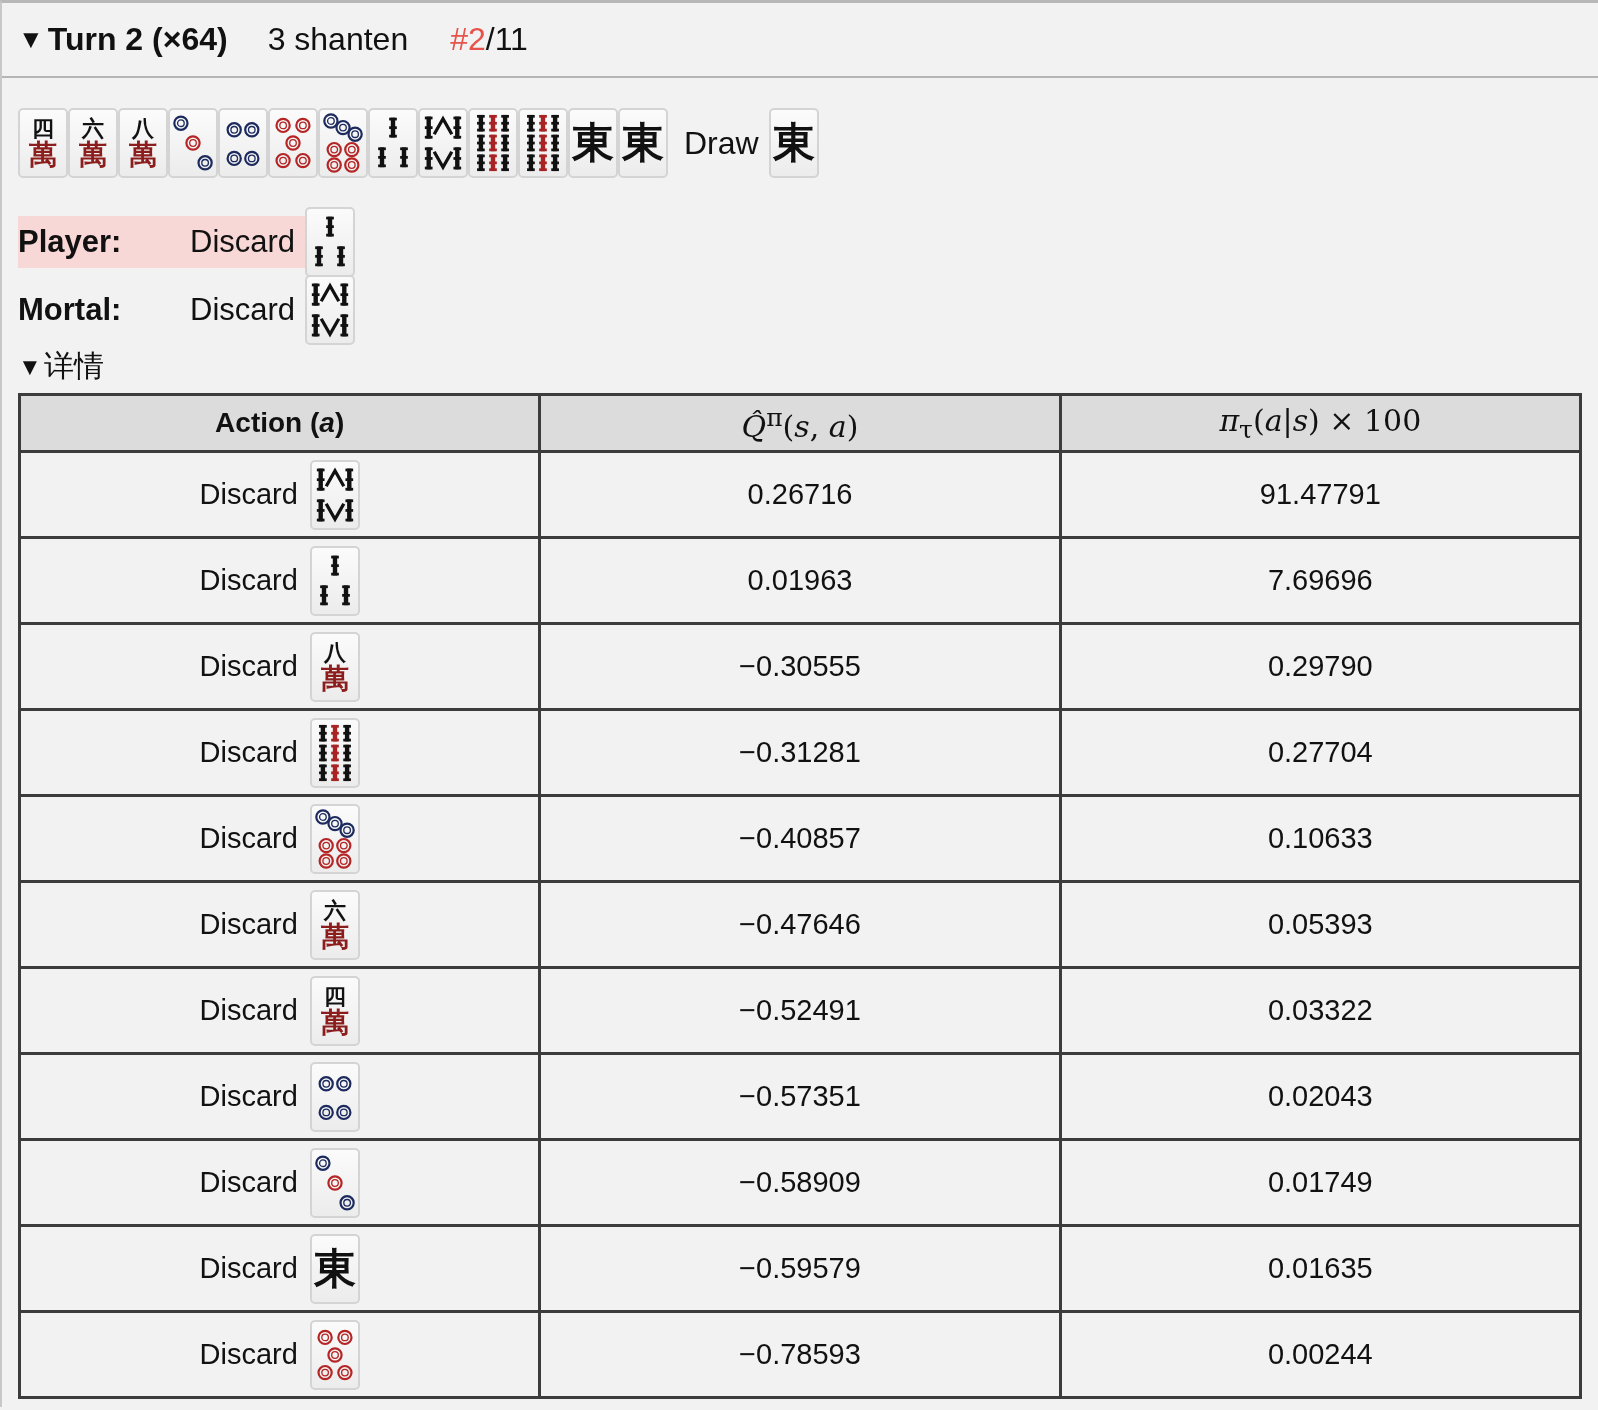 Image resolution: width=1598 pixels, height=1410 pixels. What do you see at coordinates (1320, 423) in the screenshot?
I see `column-header: π$_{τ}$(a|s) × 100` at bounding box center [1320, 423].